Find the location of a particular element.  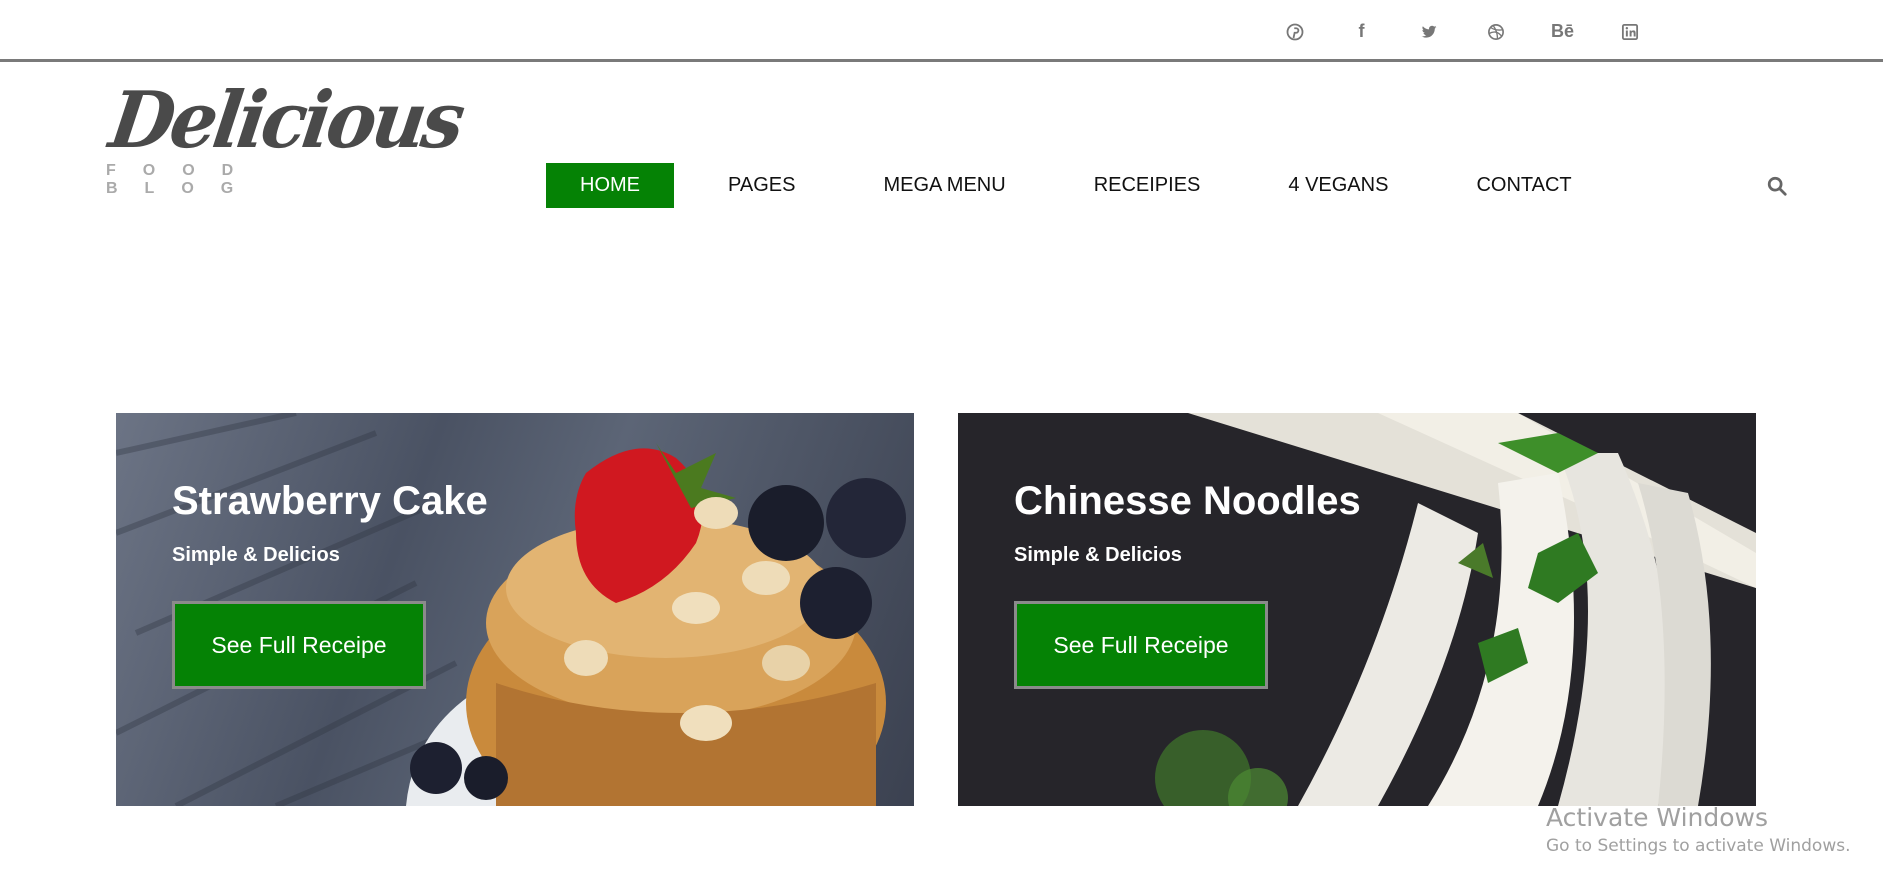

nav-item-mega-menu: MEGA MENU is located at coordinates (944, 185).